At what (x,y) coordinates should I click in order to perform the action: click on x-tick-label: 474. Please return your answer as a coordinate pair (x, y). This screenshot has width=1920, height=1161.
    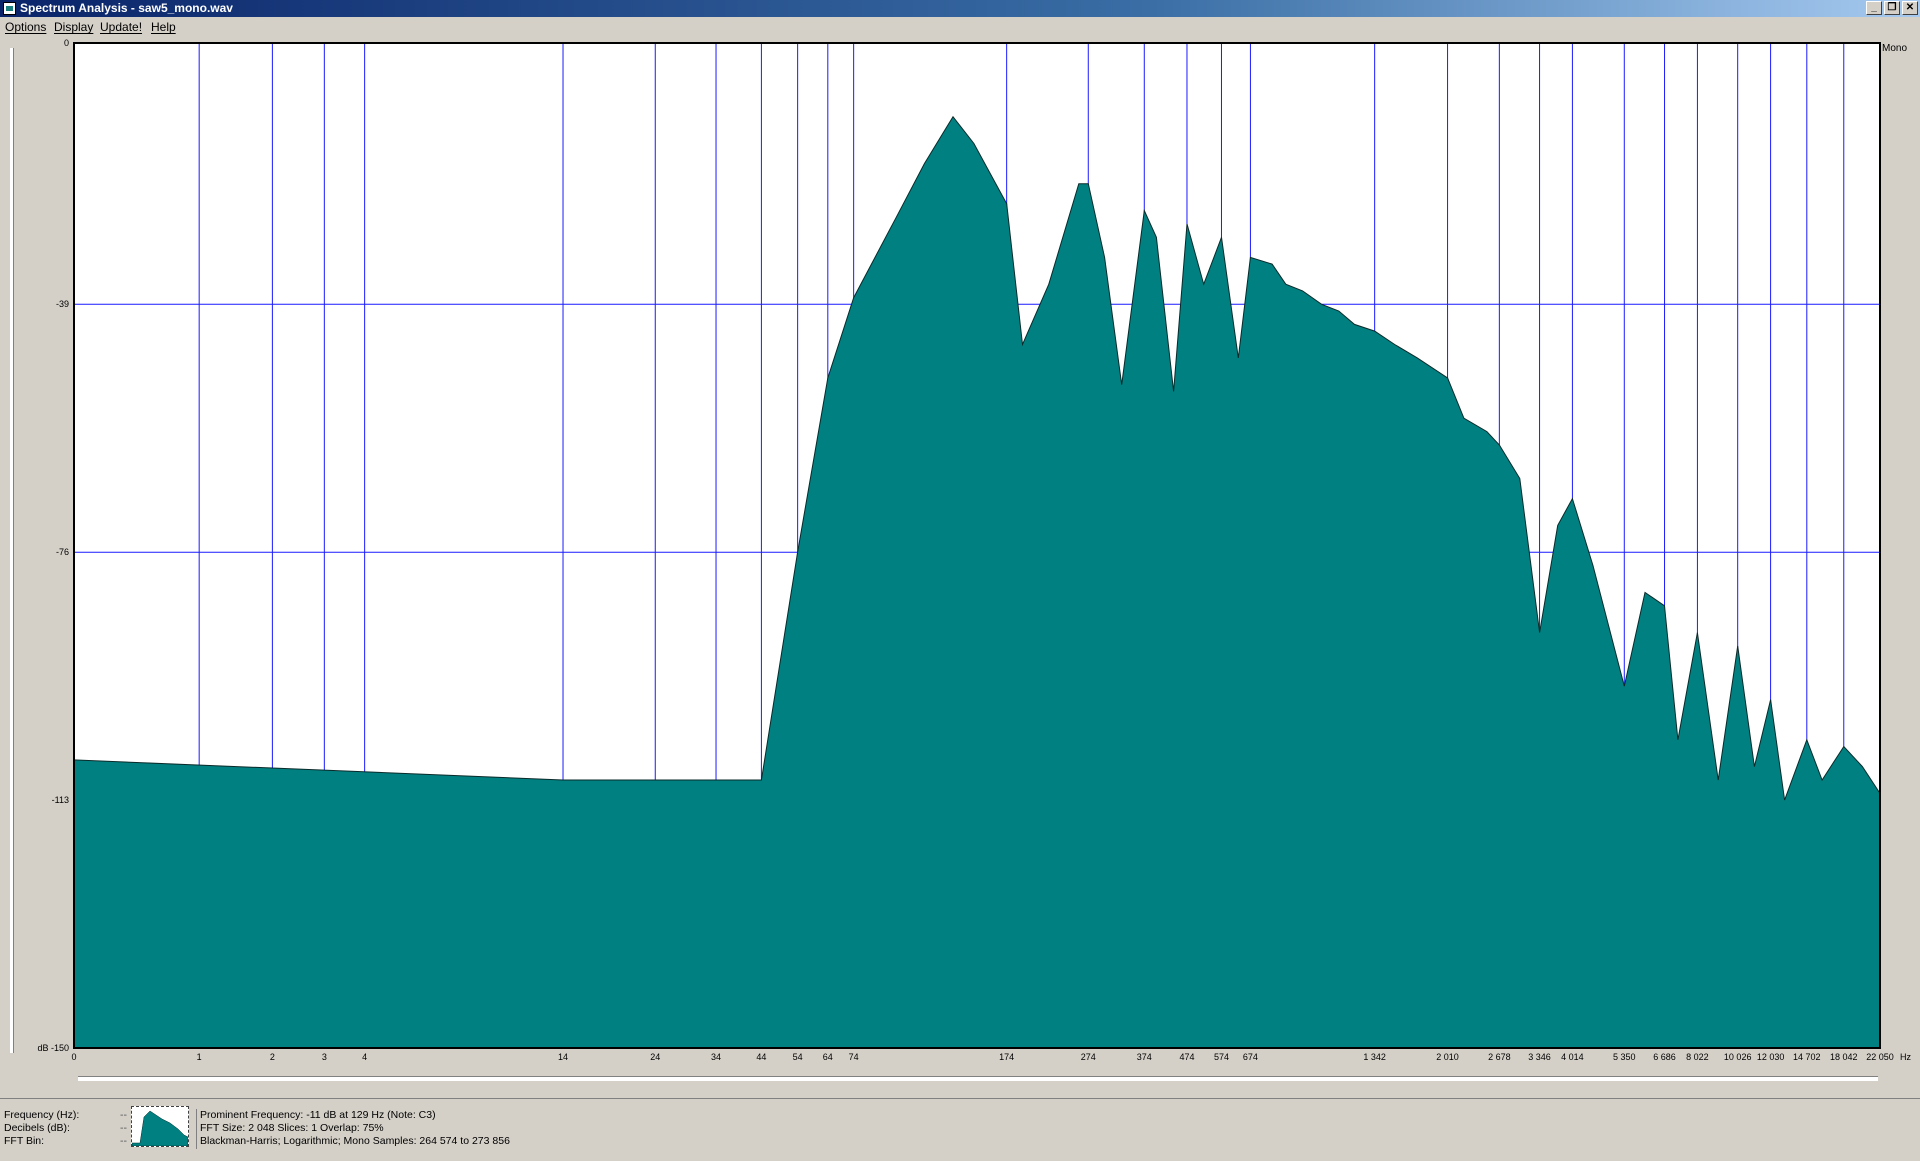
    Looking at the image, I should click on (1187, 1057).